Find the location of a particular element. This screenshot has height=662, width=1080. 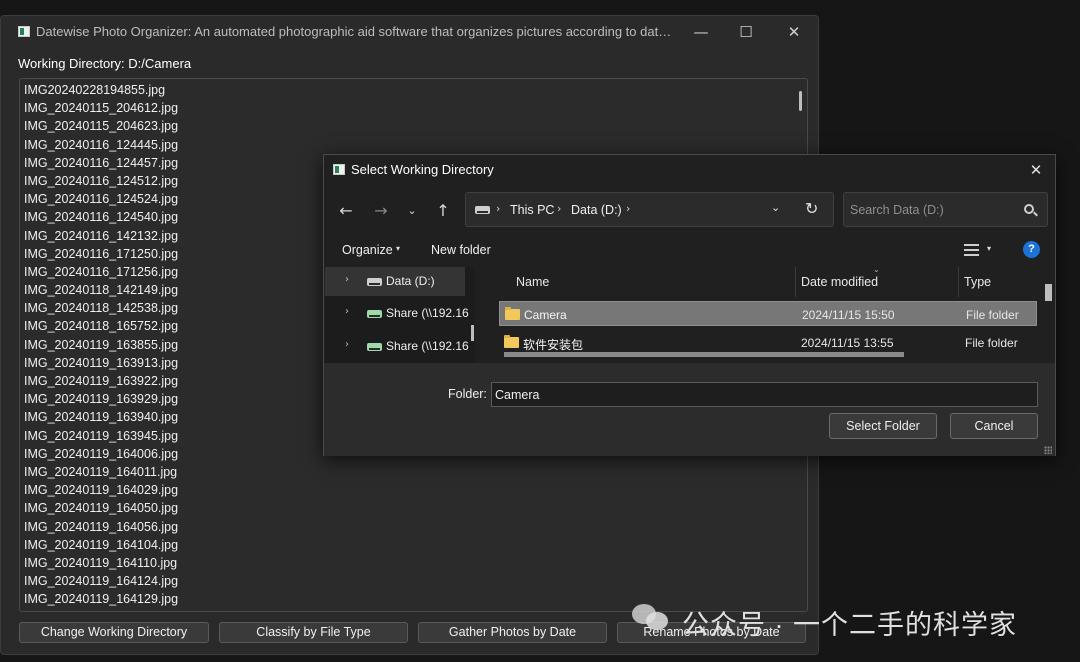

breadcrumb-this-pc: This PC is located at coordinates (532, 210).